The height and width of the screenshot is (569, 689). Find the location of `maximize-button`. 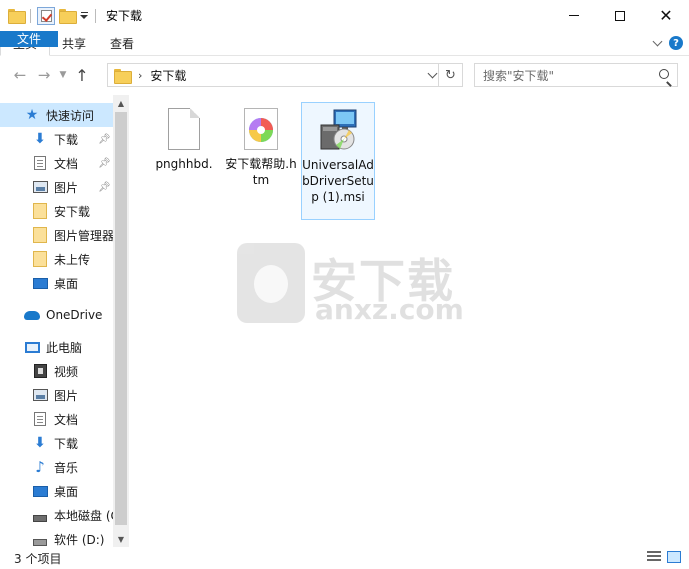

maximize-button is located at coordinates (620, 15).